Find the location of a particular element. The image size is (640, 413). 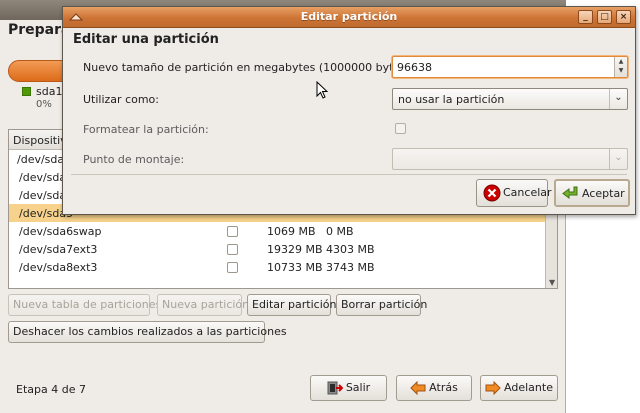

forward-label: Adelante is located at coordinates (528, 387).